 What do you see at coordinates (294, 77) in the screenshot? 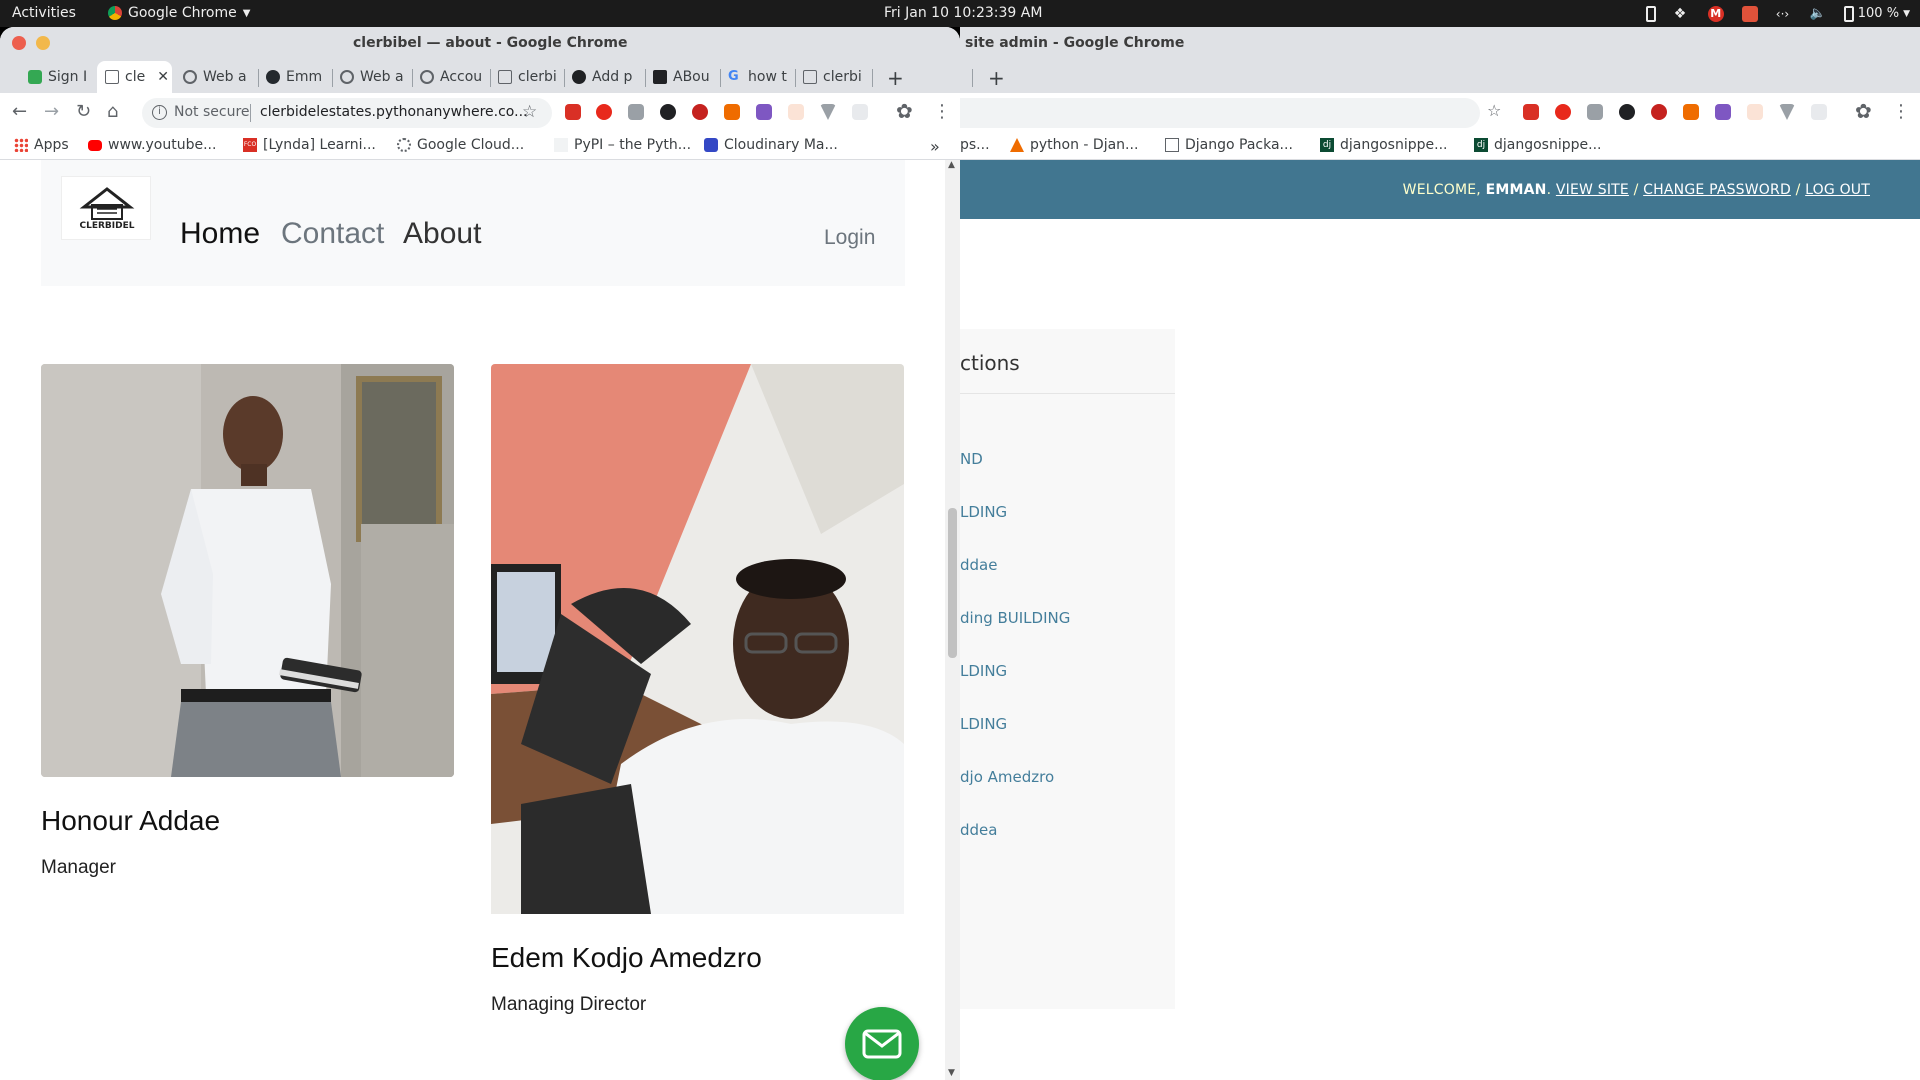
I see `browser-tab: Emm` at bounding box center [294, 77].